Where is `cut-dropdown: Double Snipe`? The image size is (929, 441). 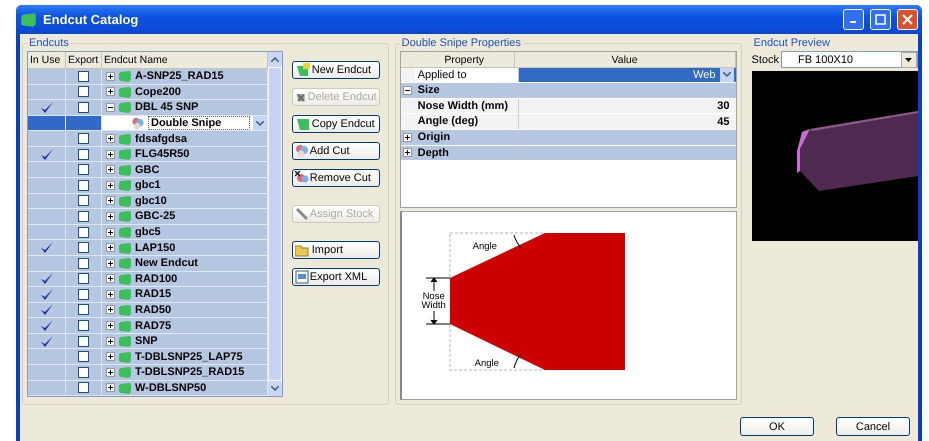 cut-dropdown: Double Snipe is located at coordinates (207, 123).